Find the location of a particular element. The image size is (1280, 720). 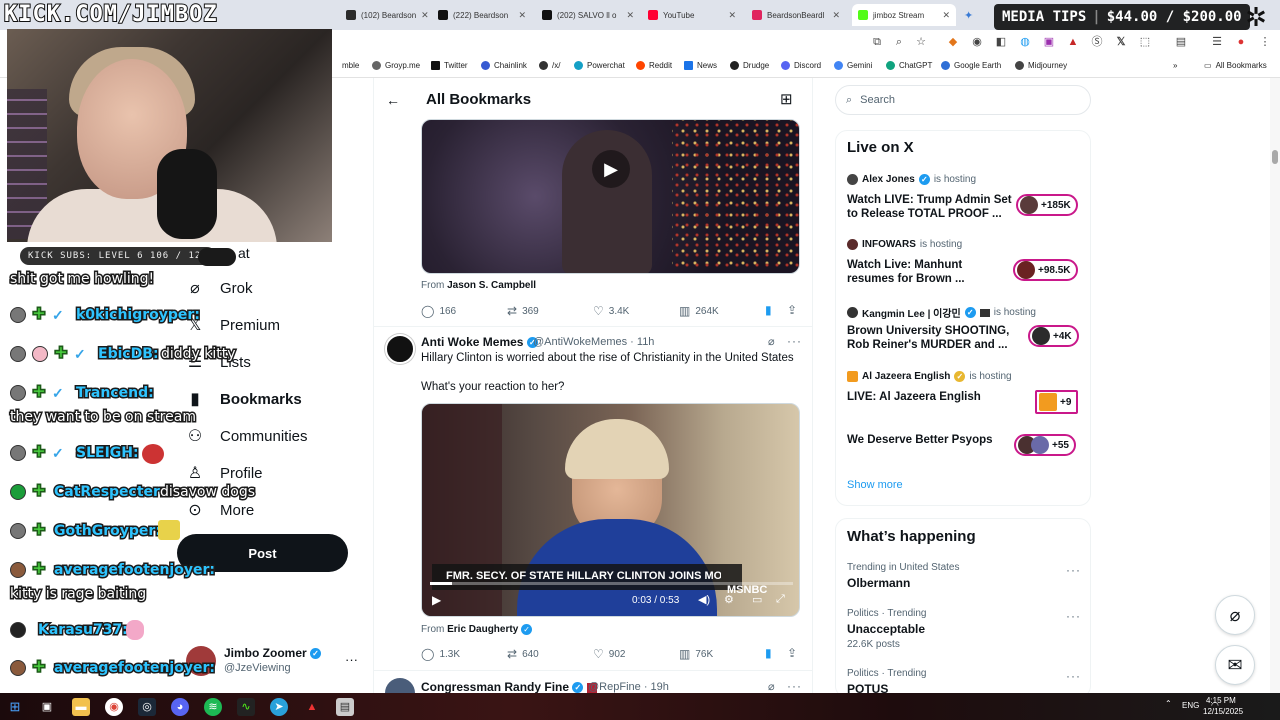

fullscreen-icon: ⤢ is located at coordinates (780, 599).